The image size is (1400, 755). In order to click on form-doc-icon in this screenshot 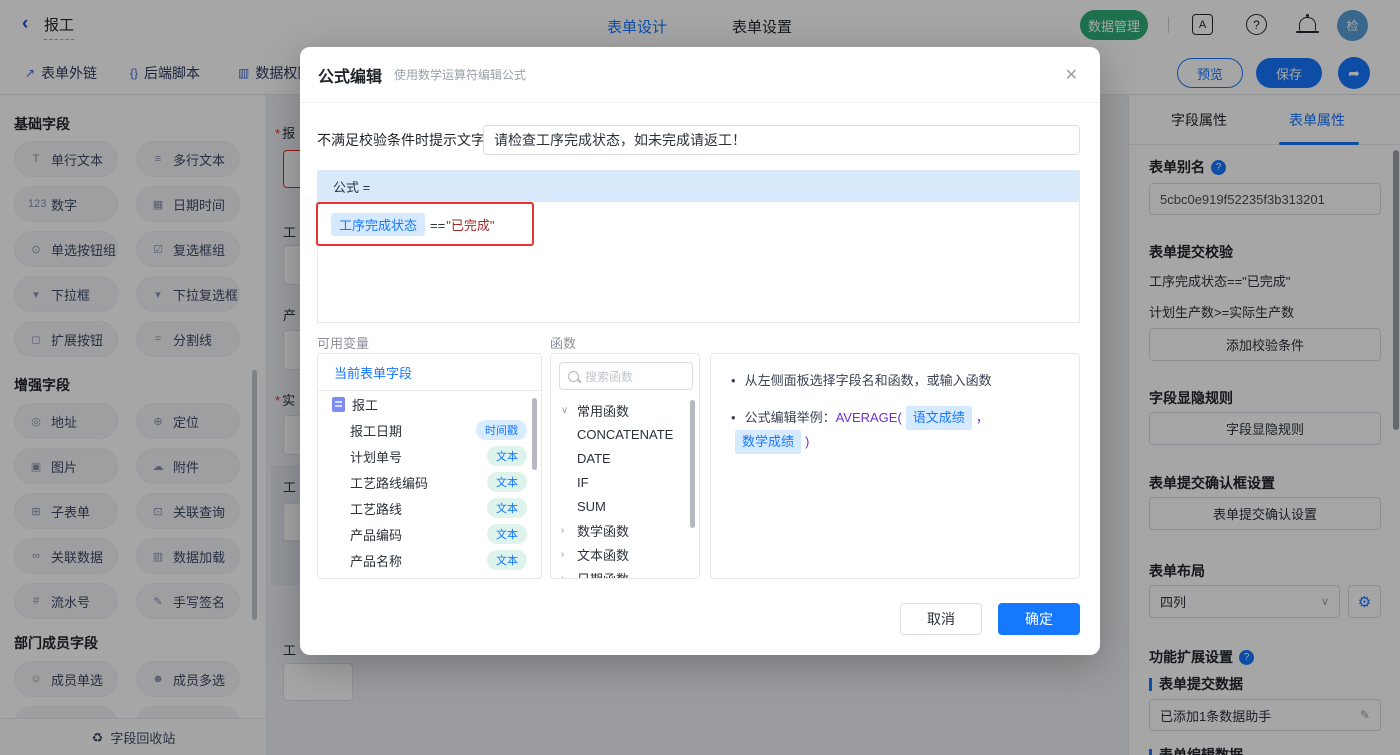, I will do `click(338, 404)`.